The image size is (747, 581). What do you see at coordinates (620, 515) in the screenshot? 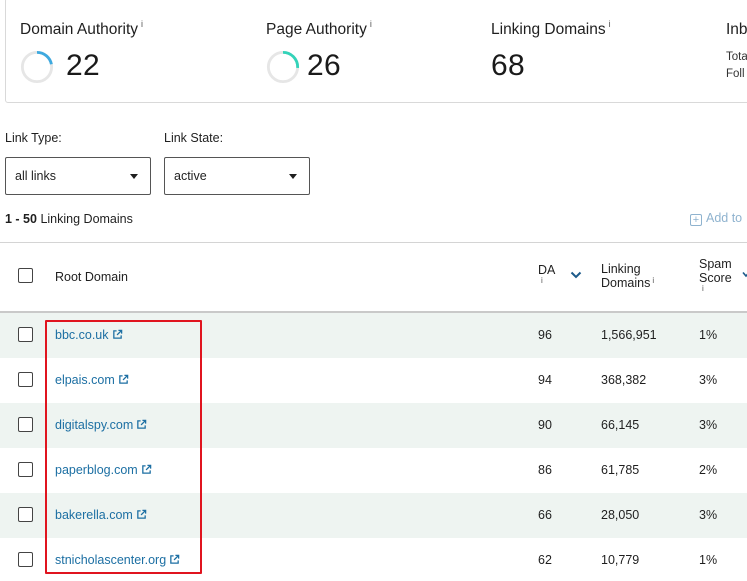
I see `linking-domains-value: 28,050` at bounding box center [620, 515].